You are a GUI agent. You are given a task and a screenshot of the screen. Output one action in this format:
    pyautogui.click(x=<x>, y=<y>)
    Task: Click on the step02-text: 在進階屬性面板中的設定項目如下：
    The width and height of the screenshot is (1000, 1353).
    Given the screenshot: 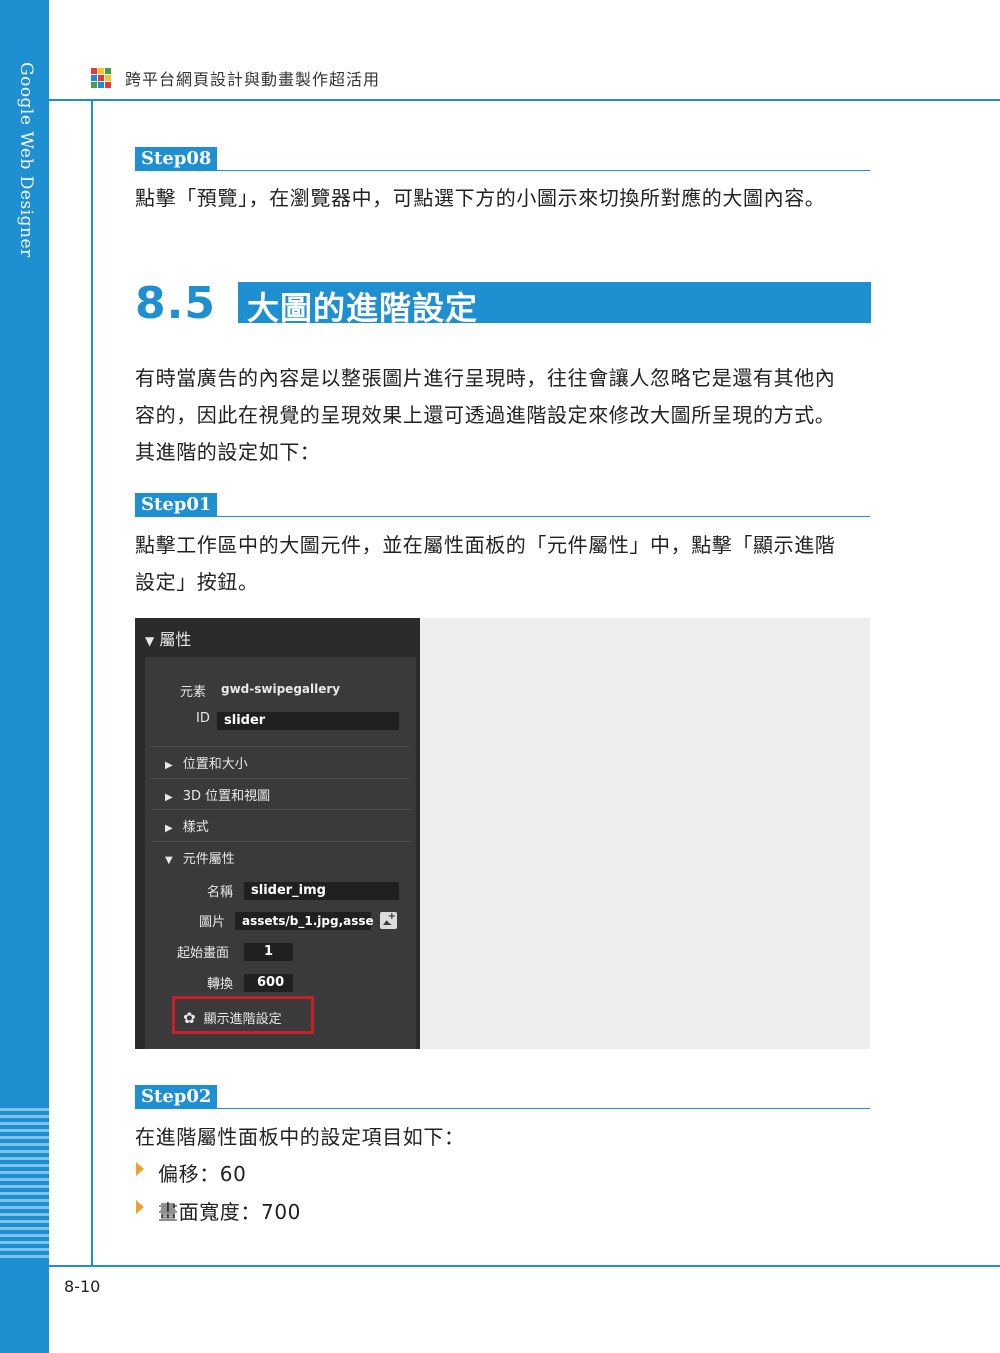 What is the action you would take?
    pyautogui.click(x=300, y=1137)
    